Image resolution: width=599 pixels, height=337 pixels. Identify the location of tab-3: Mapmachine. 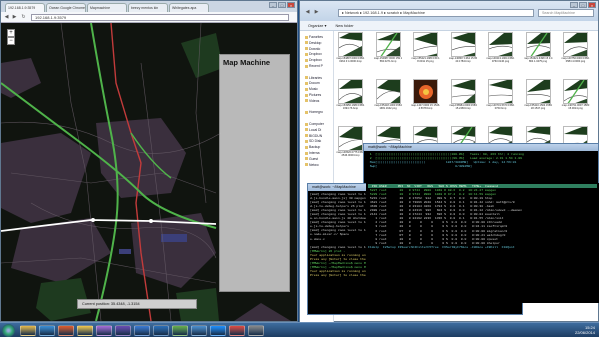
(107, 7).